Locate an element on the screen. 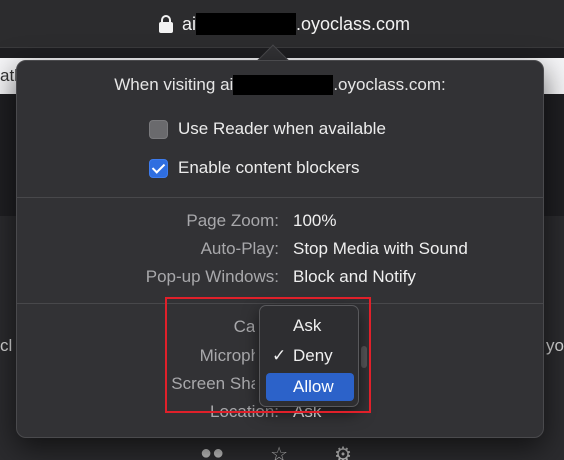 Image resolution: width=564 pixels, height=460 pixels. address-bar: ai .oyoclass.com is located at coordinates (282, 24).